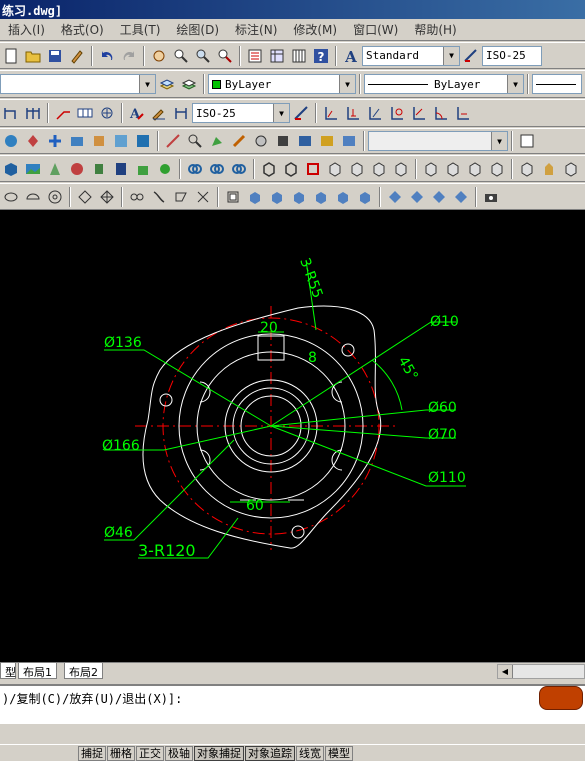 This screenshot has width=585, height=761. Describe the element at coordinates (197, 29) in the screenshot. I see `menu-draw: 绘图(D)` at that location.